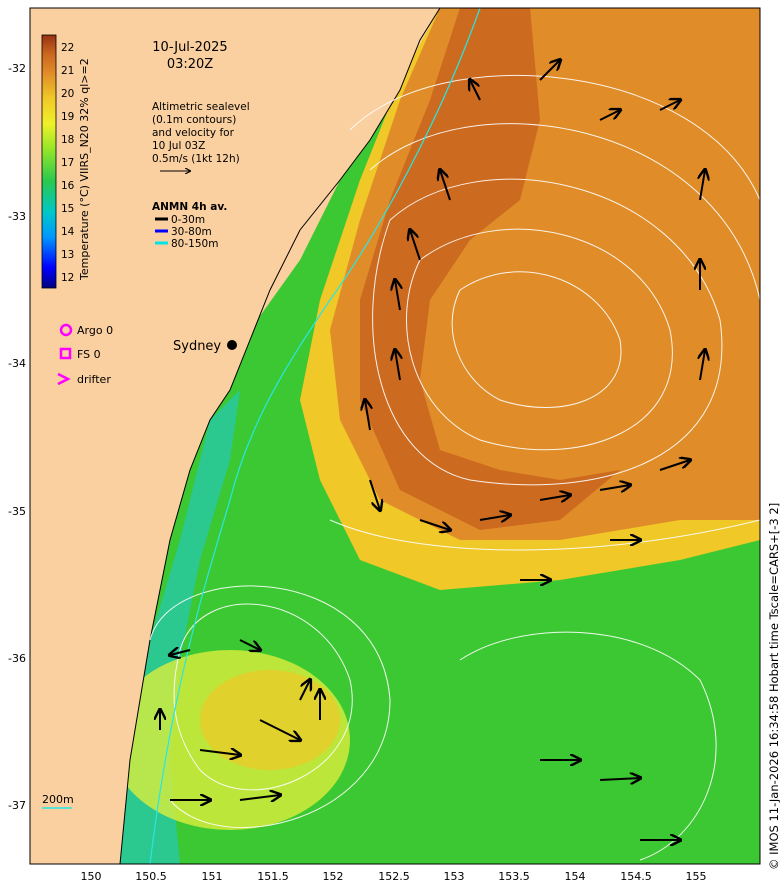 The image size is (780, 890). I want to click on colorbar-label: Temperature (°C) VIIRS_N20 32% ql>=2, so click(84, 169).